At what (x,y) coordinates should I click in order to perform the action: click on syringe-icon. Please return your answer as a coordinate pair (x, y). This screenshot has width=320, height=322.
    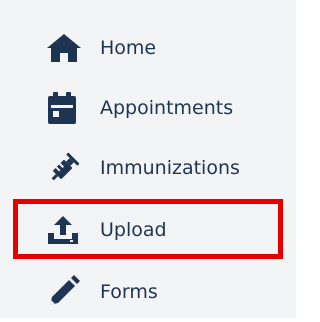
    Looking at the image, I should click on (65, 168).